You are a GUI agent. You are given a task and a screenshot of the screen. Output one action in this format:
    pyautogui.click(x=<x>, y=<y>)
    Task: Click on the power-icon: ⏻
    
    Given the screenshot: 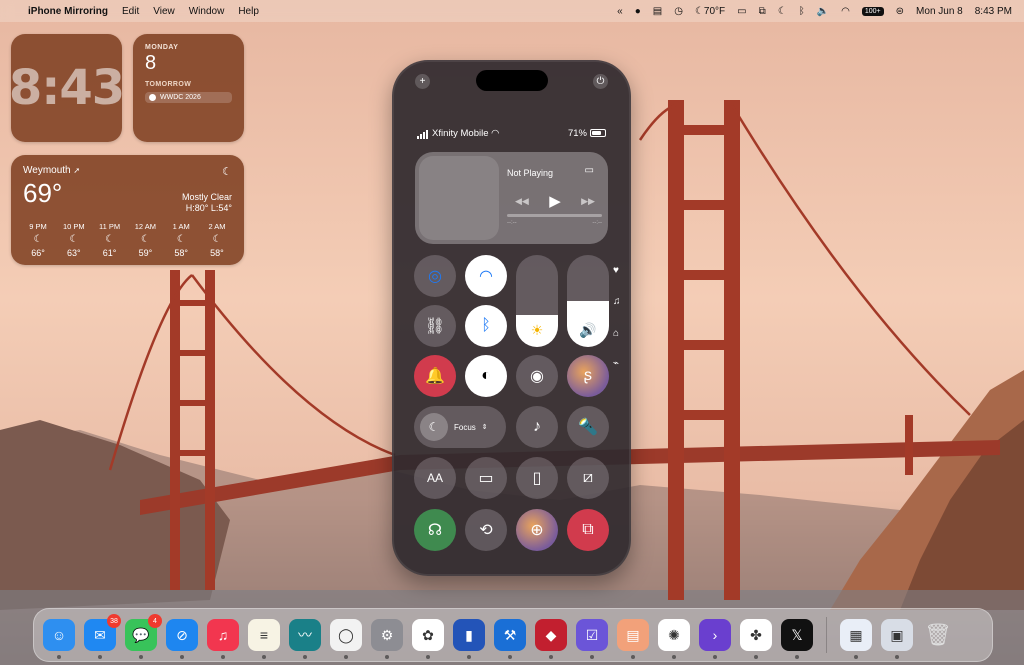 What is the action you would take?
    pyautogui.click(x=600, y=81)
    